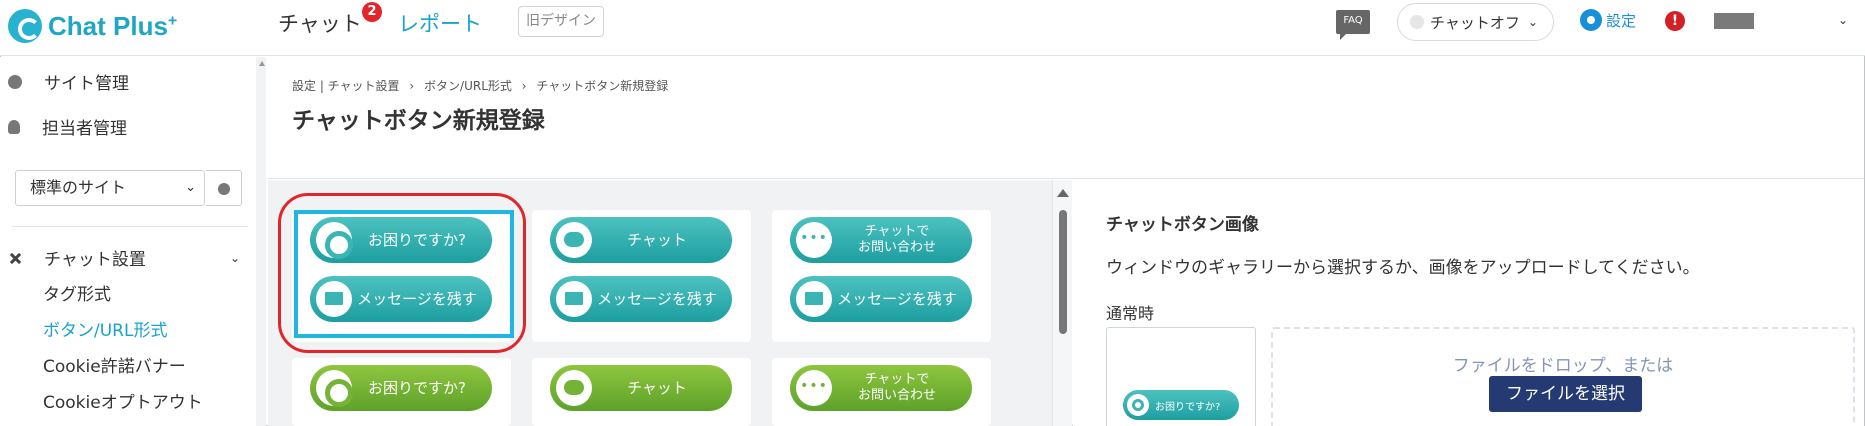 The height and width of the screenshot is (426, 1865). What do you see at coordinates (224, 188) in the screenshot?
I see `site-settings-gear-icon` at bounding box center [224, 188].